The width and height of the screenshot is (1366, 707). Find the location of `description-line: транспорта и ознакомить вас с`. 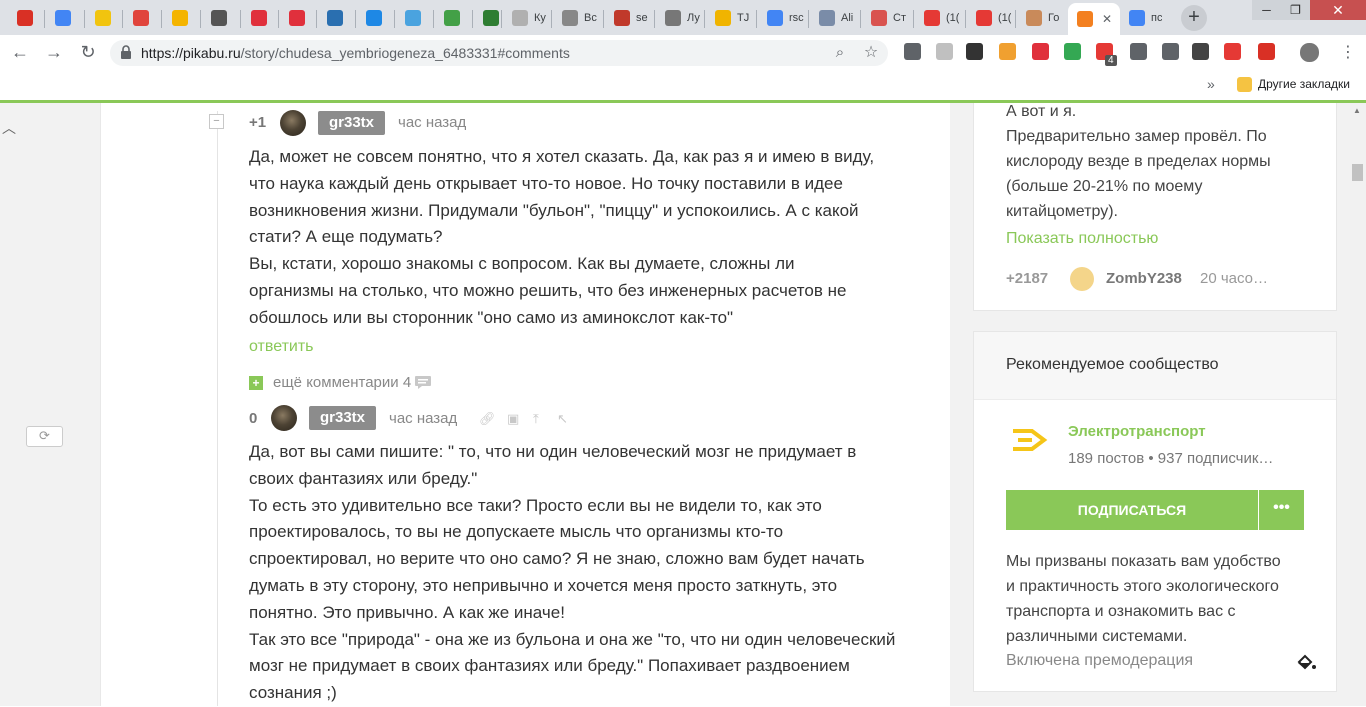

description-line: транспорта и ознакомить вас с is located at coordinates (1121, 611).